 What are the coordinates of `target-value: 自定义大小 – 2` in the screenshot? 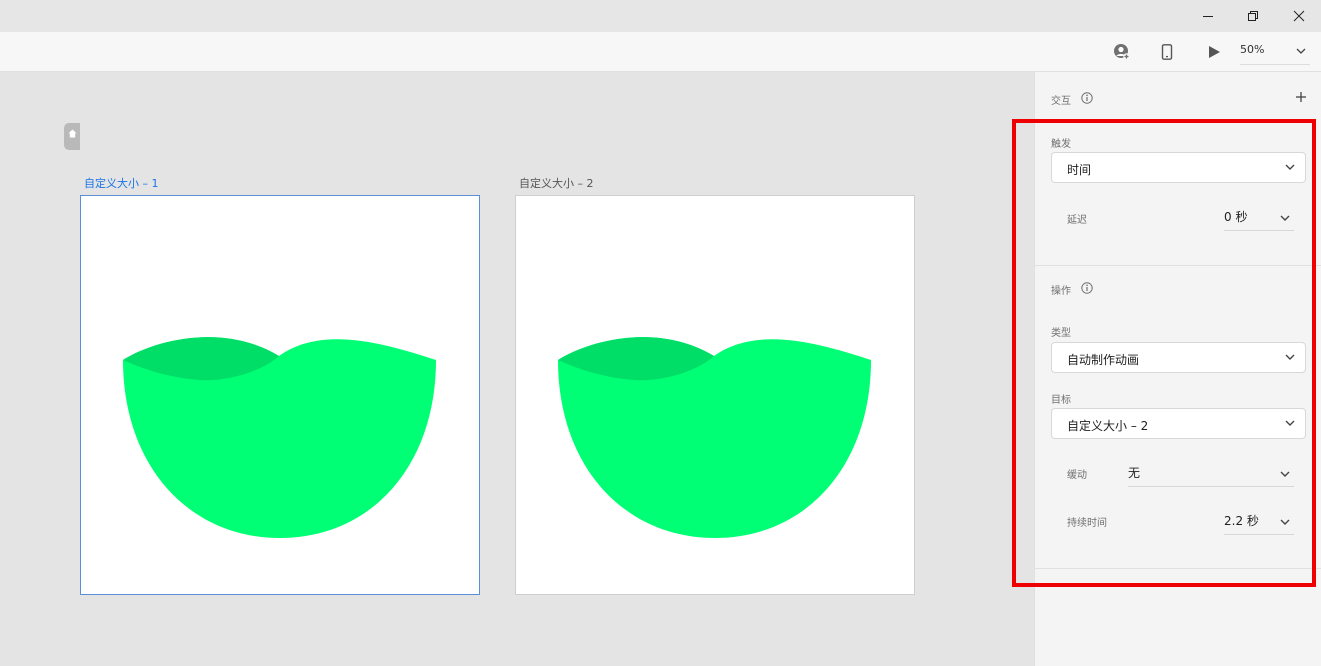 It's located at (1108, 426).